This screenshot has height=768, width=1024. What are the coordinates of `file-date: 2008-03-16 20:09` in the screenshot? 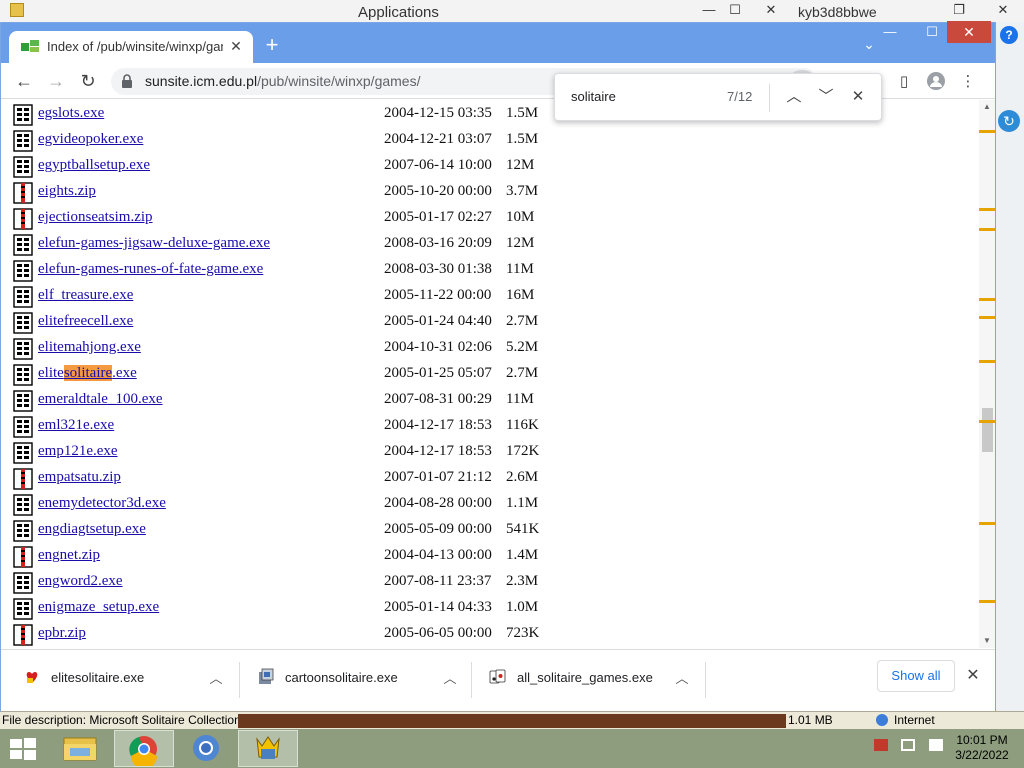 It's located at (438, 243).